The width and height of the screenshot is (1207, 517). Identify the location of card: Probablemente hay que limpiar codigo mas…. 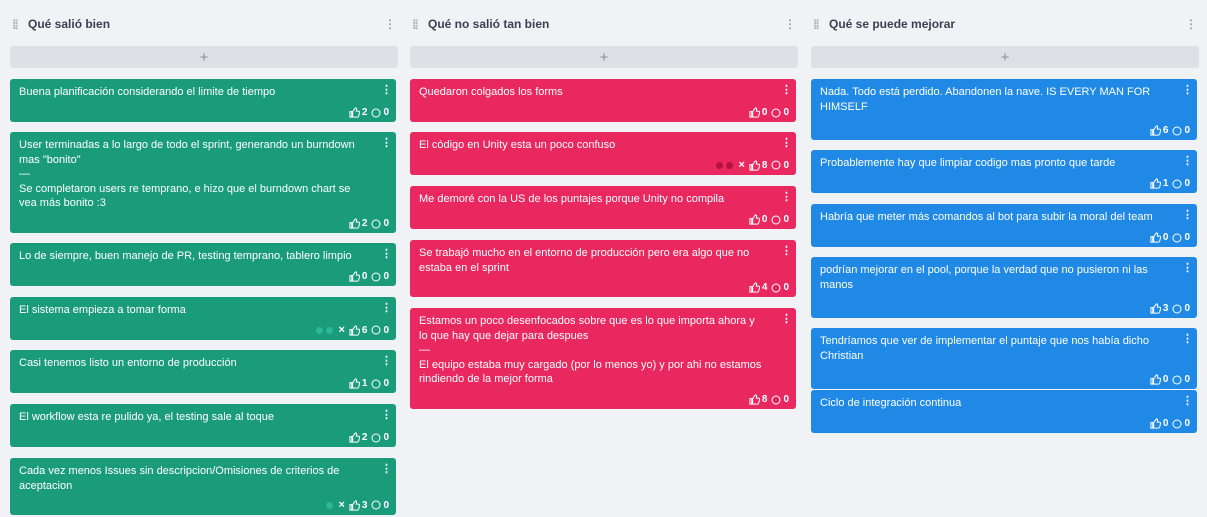
(1004, 171).